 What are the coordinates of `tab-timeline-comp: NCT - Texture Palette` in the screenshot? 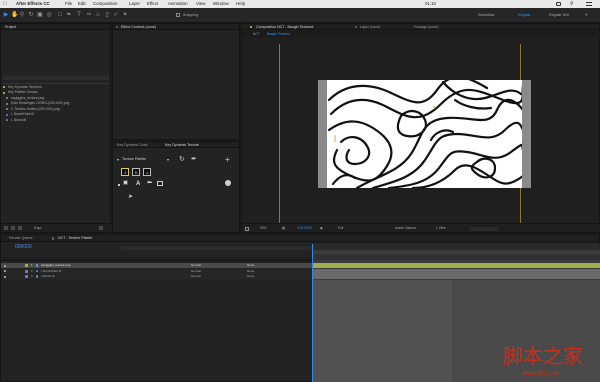 It's located at (75, 238).